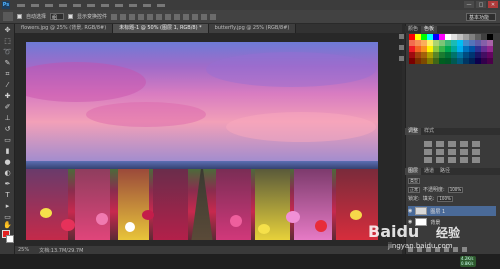  Describe the element at coordinates (91, 5) in the screenshot. I see `menu-select` at that location.